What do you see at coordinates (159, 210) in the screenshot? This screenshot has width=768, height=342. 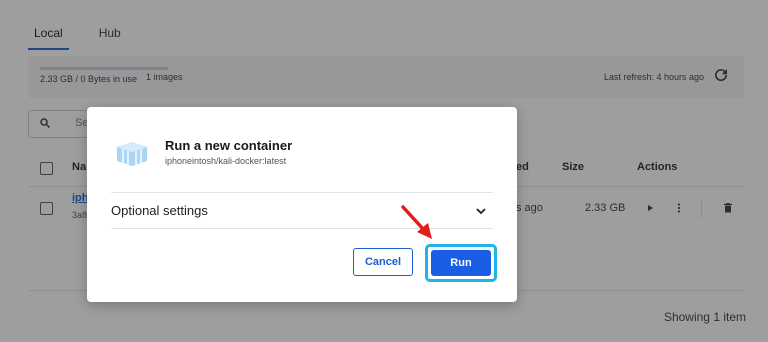 I see `optional-settings-label: Optional settings` at bounding box center [159, 210].